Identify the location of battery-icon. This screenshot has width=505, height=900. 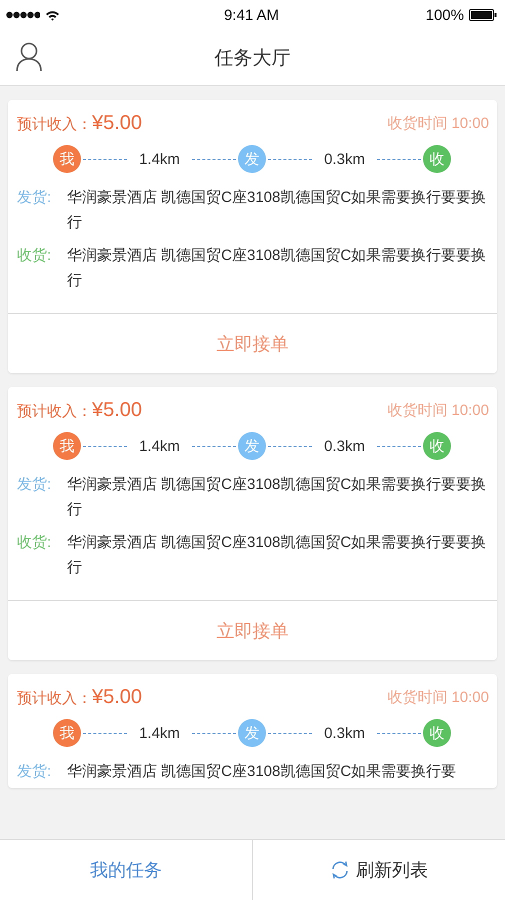
(482, 15).